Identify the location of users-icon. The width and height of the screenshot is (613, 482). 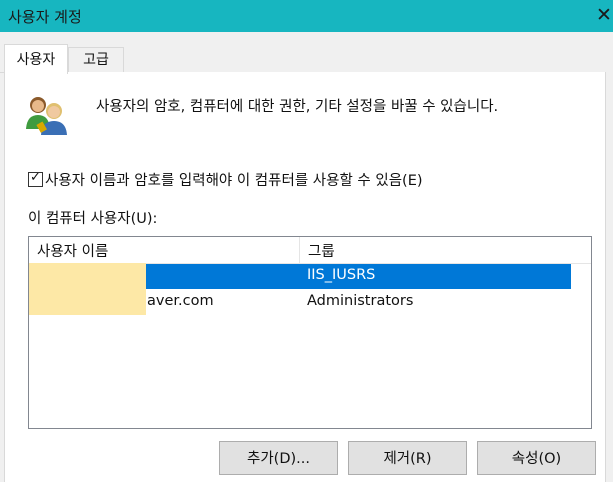
(46, 116).